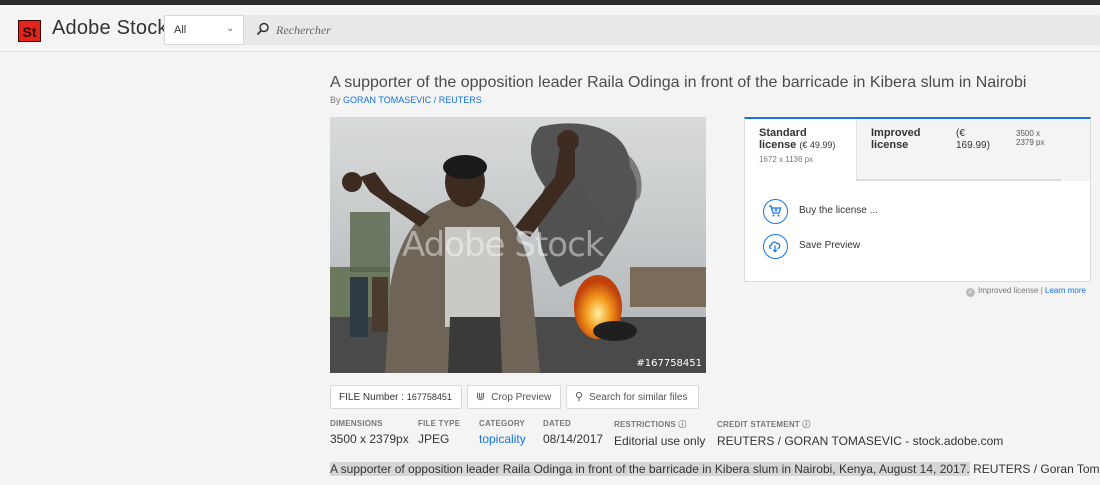 The width and height of the screenshot is (1100, 485). I want to click on meta-category: CATEGORY topicality, so click(502, 432).